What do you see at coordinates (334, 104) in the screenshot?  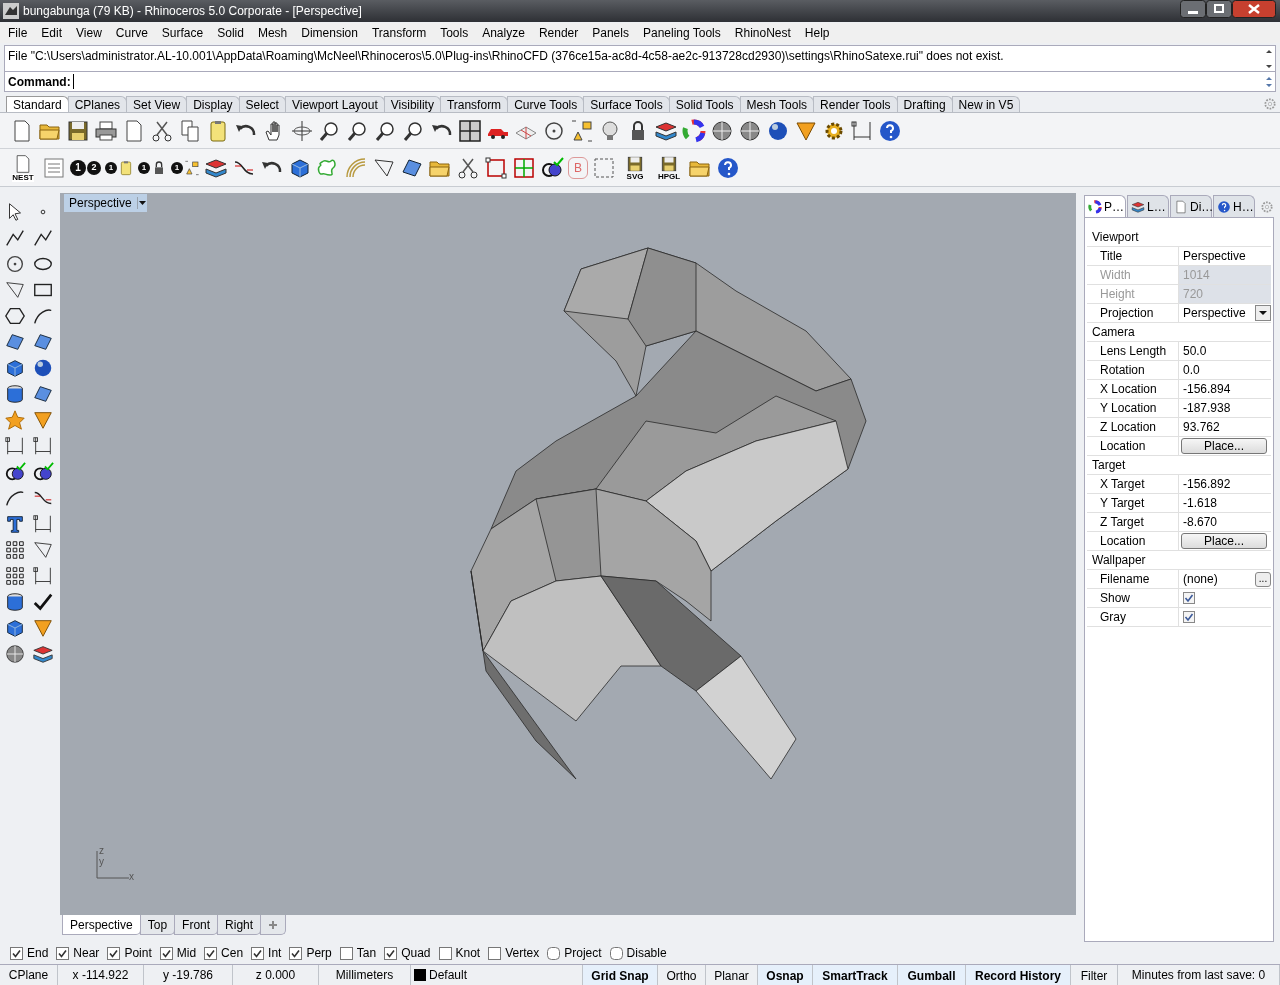 I see `toolbar-tab: Viewport Layout` at bounding box center [334, 104].